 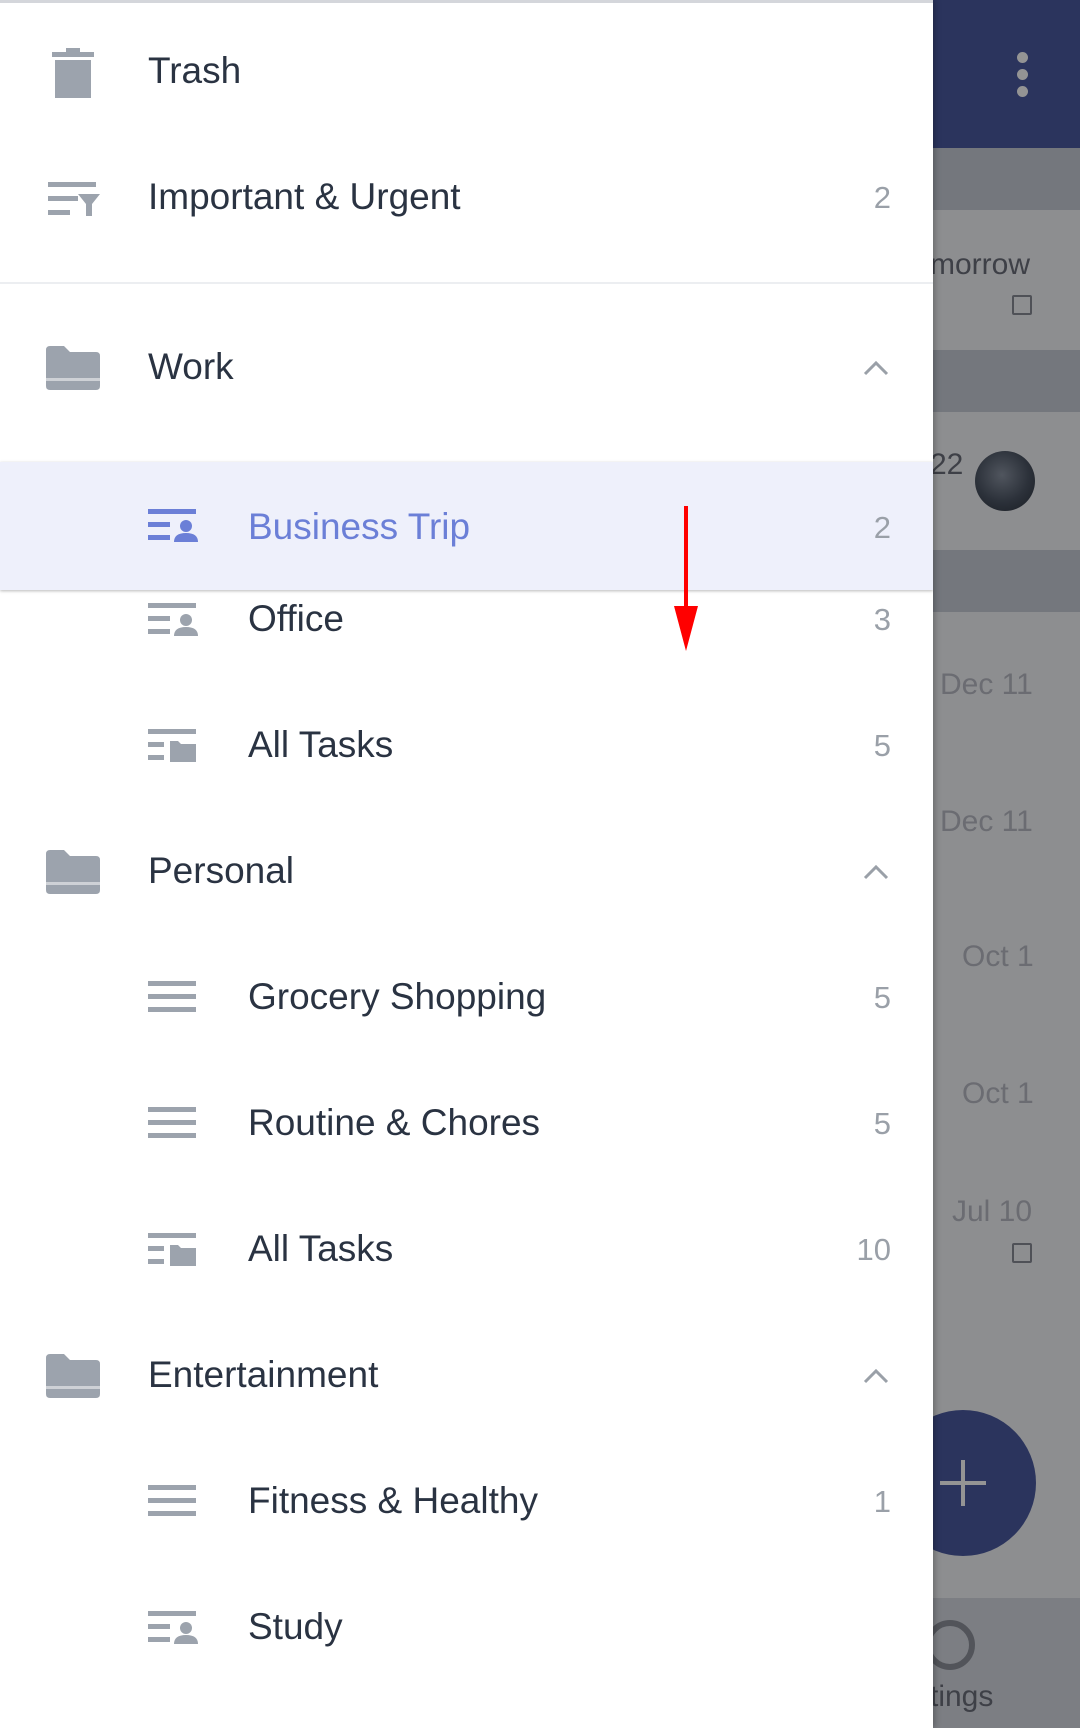 I want to click on group-entertainment: Entertainment, so click(x=466, y=1376).